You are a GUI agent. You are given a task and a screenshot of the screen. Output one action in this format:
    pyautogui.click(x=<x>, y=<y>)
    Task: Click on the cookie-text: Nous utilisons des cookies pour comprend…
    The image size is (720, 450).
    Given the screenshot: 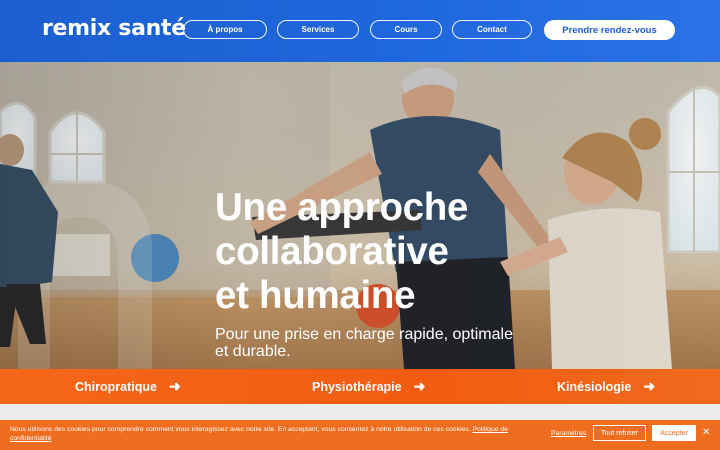 What is the action you would take?
    pyautogui.click(x=240, y=429)
    